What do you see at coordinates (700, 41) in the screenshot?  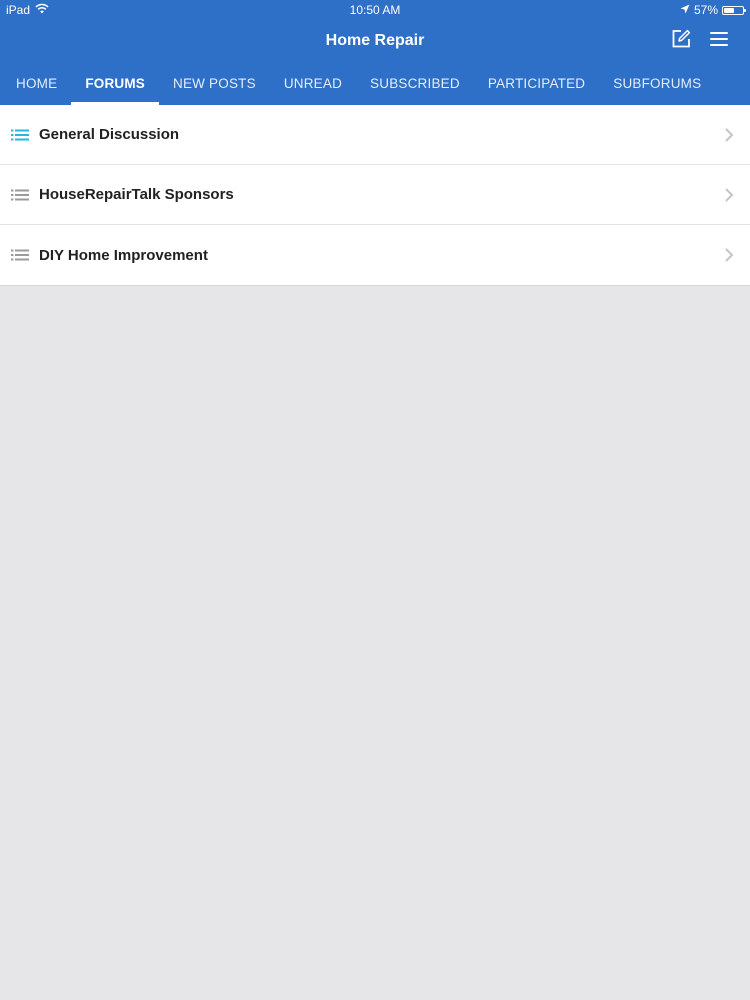 I see `header-actions` at bounding box center [700, 41].